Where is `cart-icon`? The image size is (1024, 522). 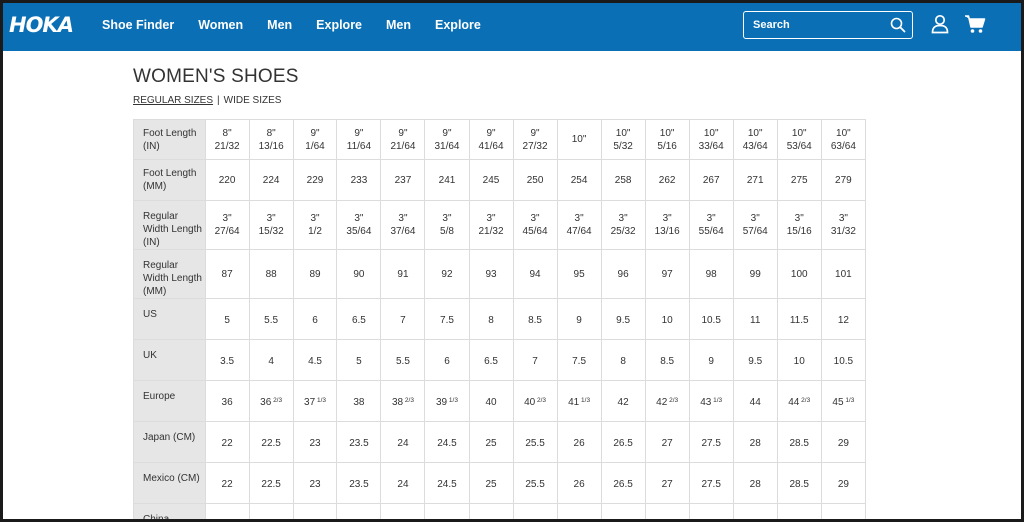
cart-icon is located at coordinates (975, 24).